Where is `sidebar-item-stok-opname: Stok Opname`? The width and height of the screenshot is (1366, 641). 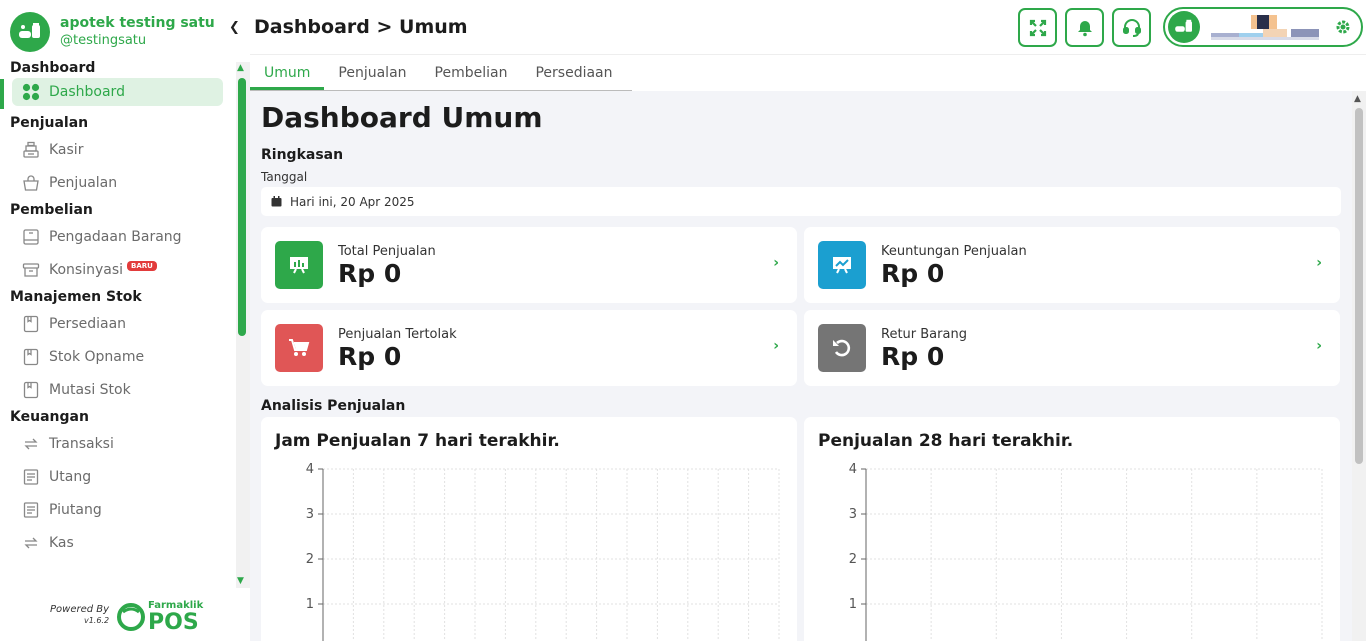
sidebar-item-stok-opname: Stok Opname is located at coordinates (118, 356).